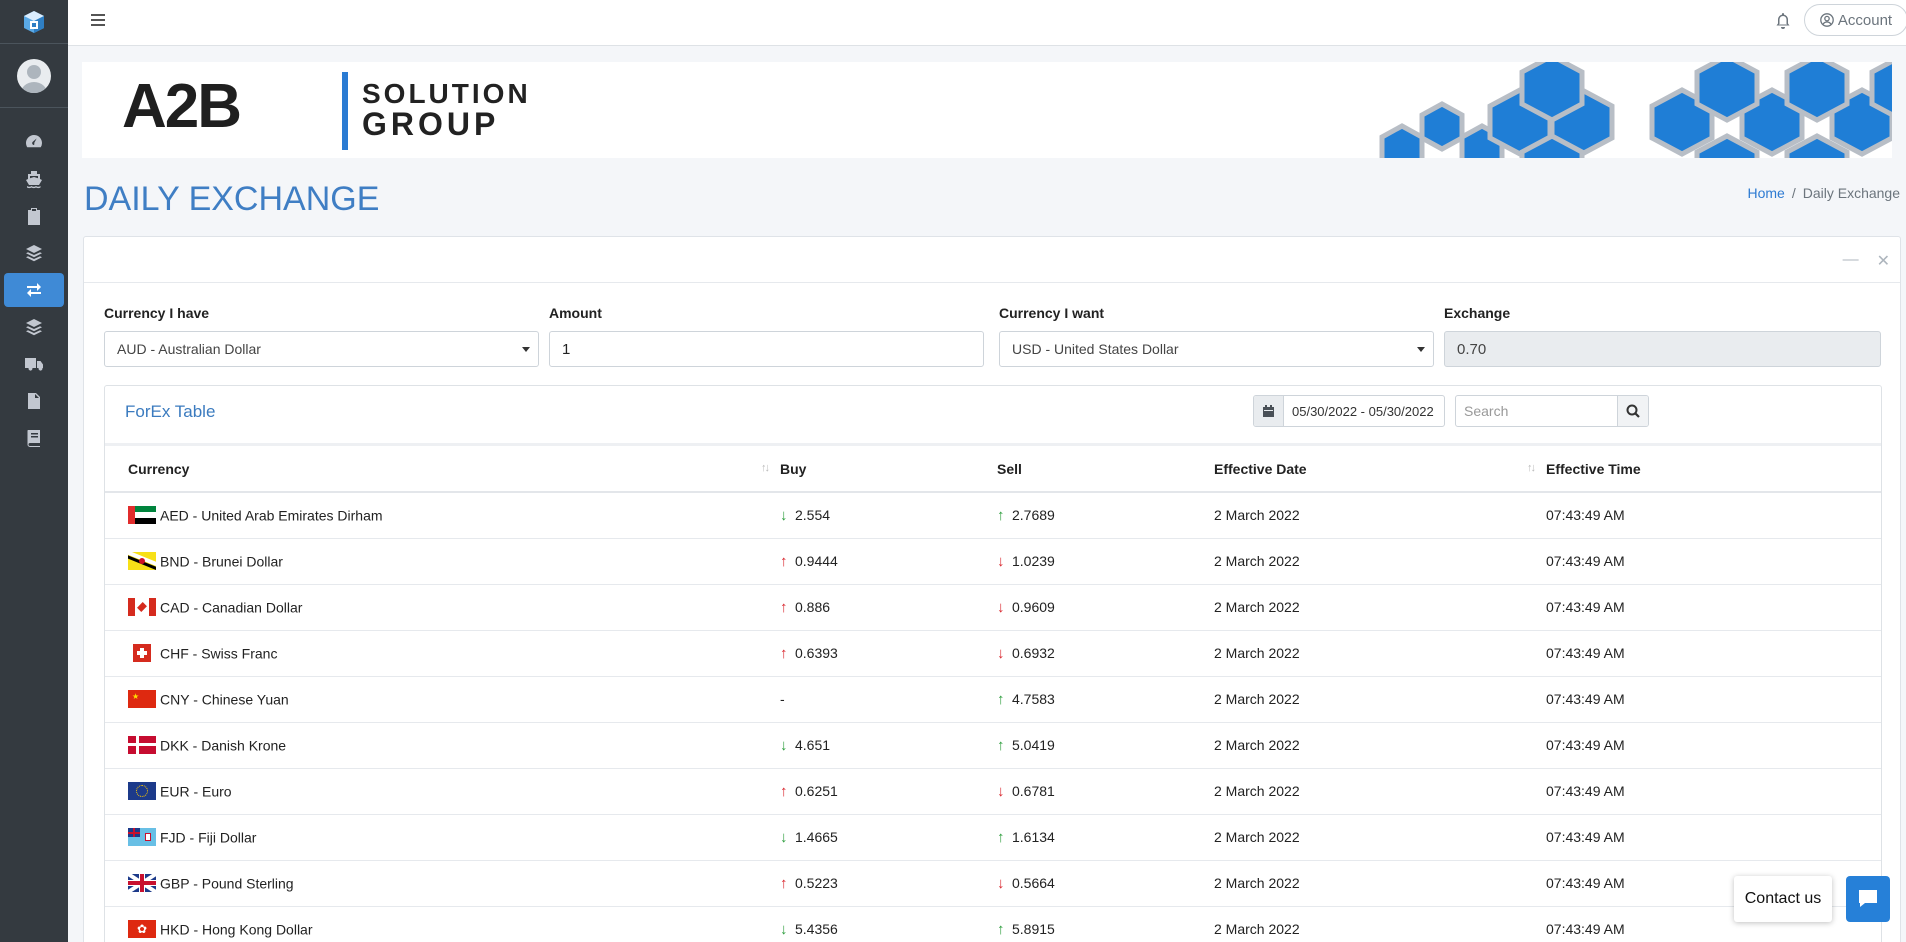  I want to click on brand-cube-icon, so click(34, 21).